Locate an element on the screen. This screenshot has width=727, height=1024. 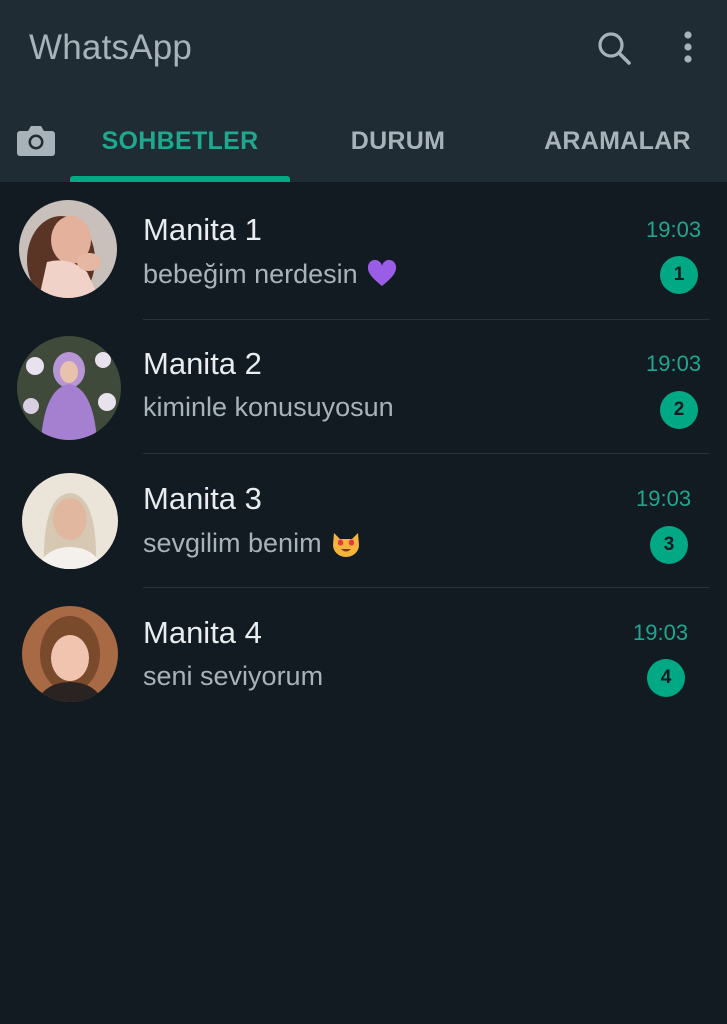
camera-tab is located at coordinates (36, 140).